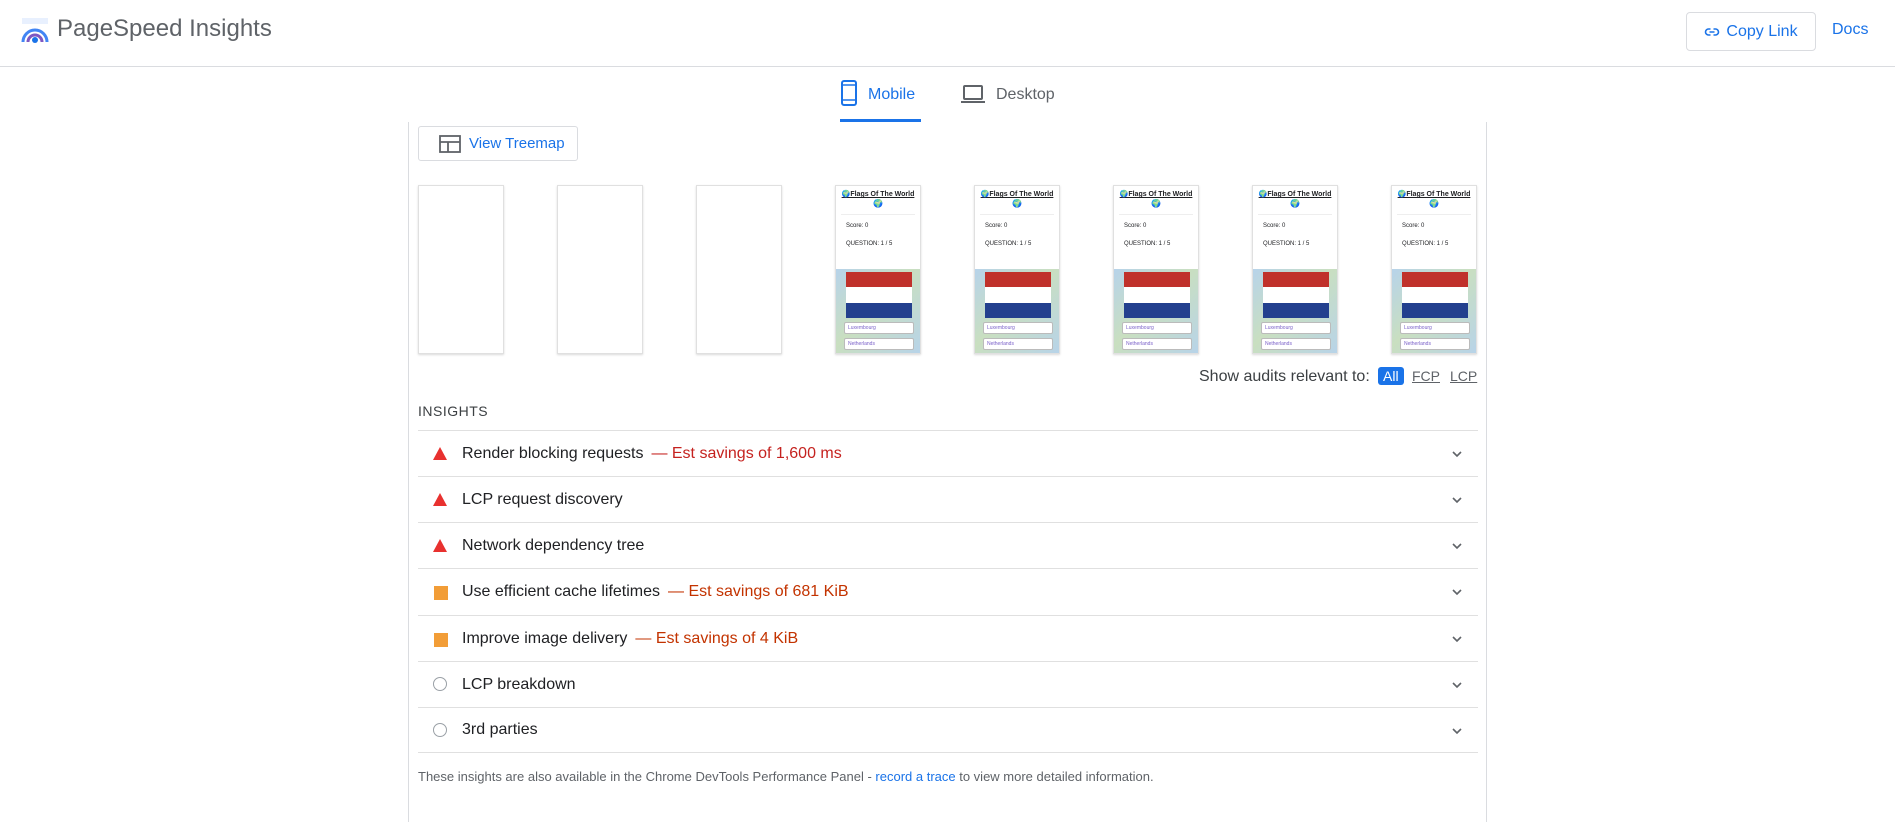  Describe the element at coordinates (1284, 376) in the screenshot. I see `show-audits-label: Show audits relevant to:` at that location.